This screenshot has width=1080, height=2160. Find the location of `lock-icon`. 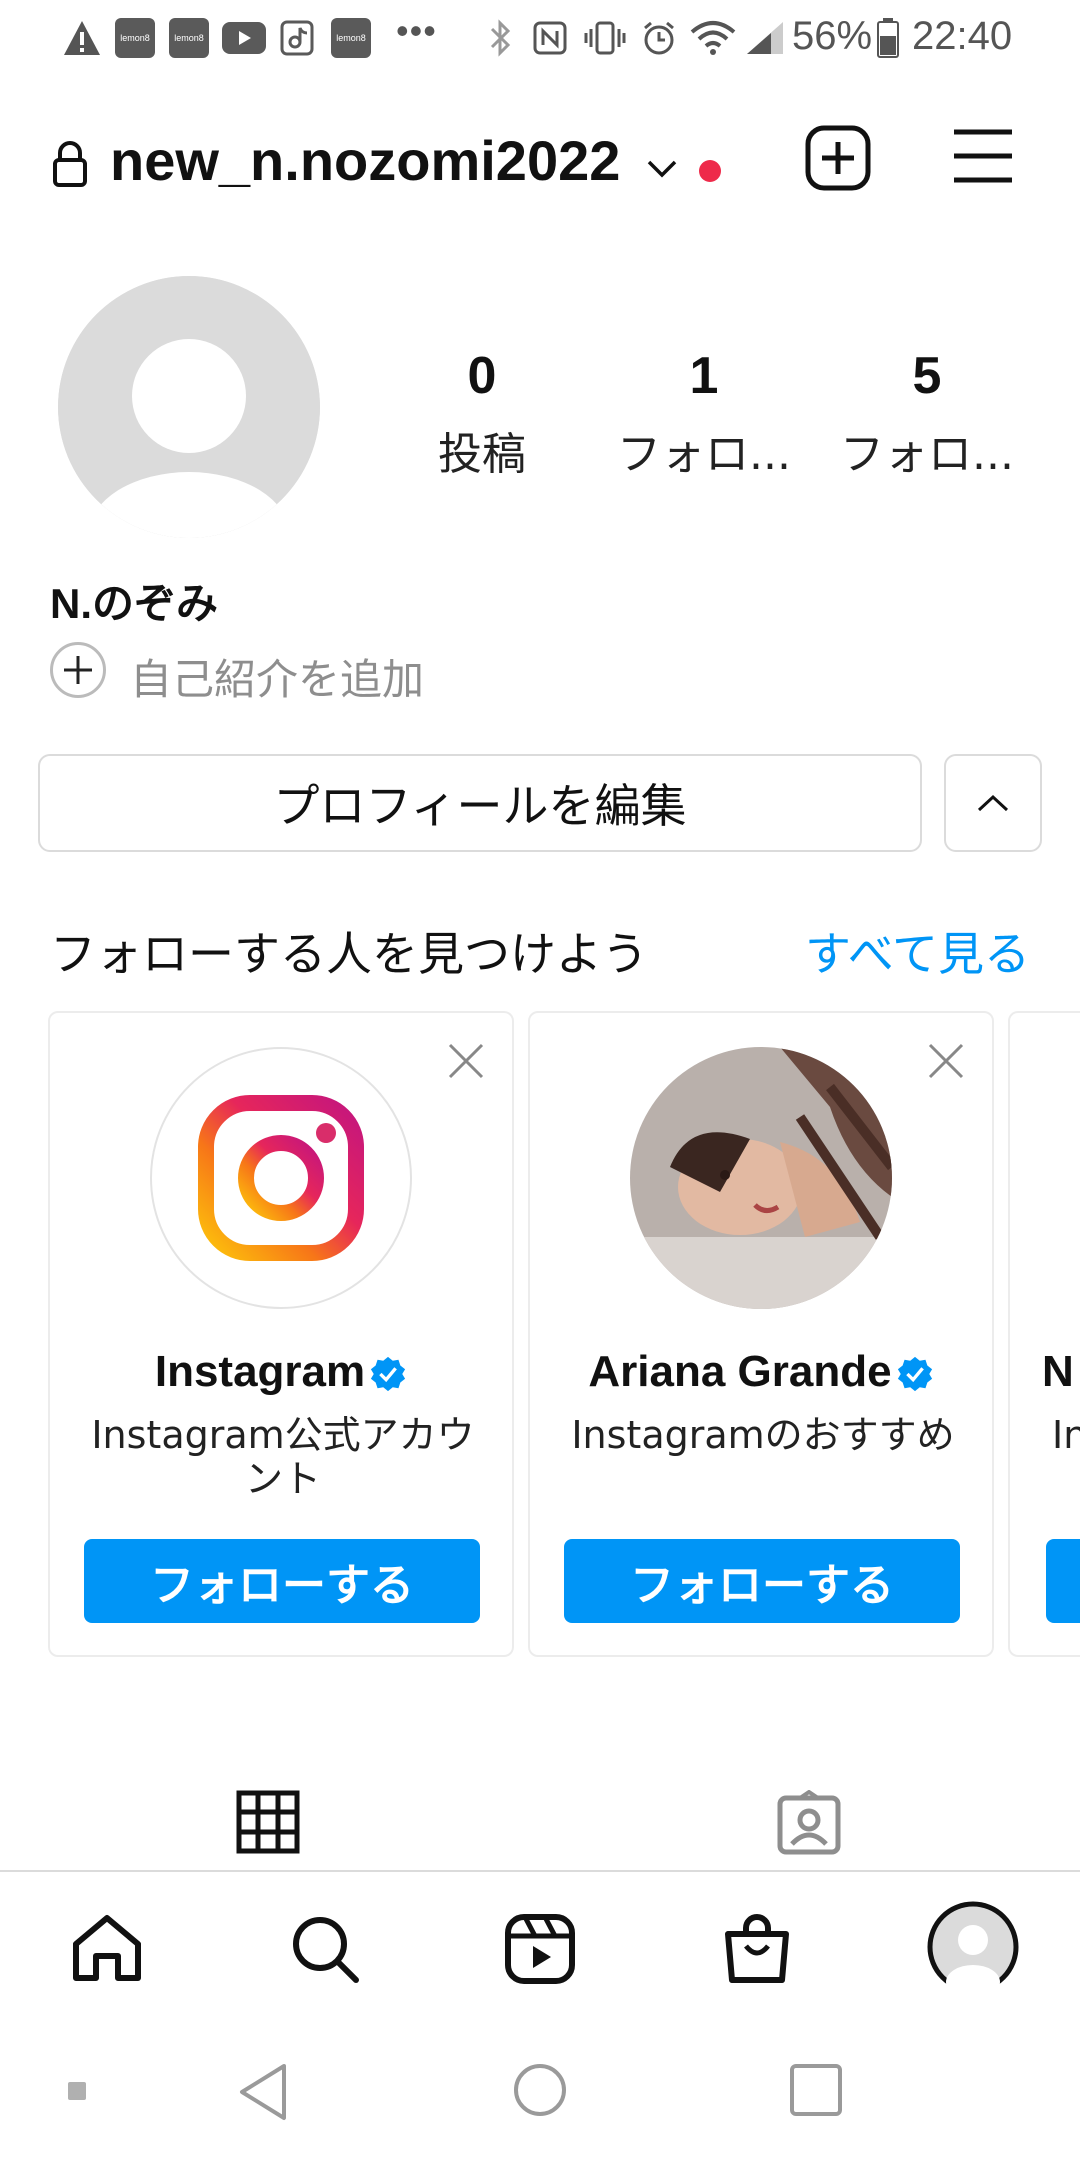

lock-icon is located at coordinates (72, 166).